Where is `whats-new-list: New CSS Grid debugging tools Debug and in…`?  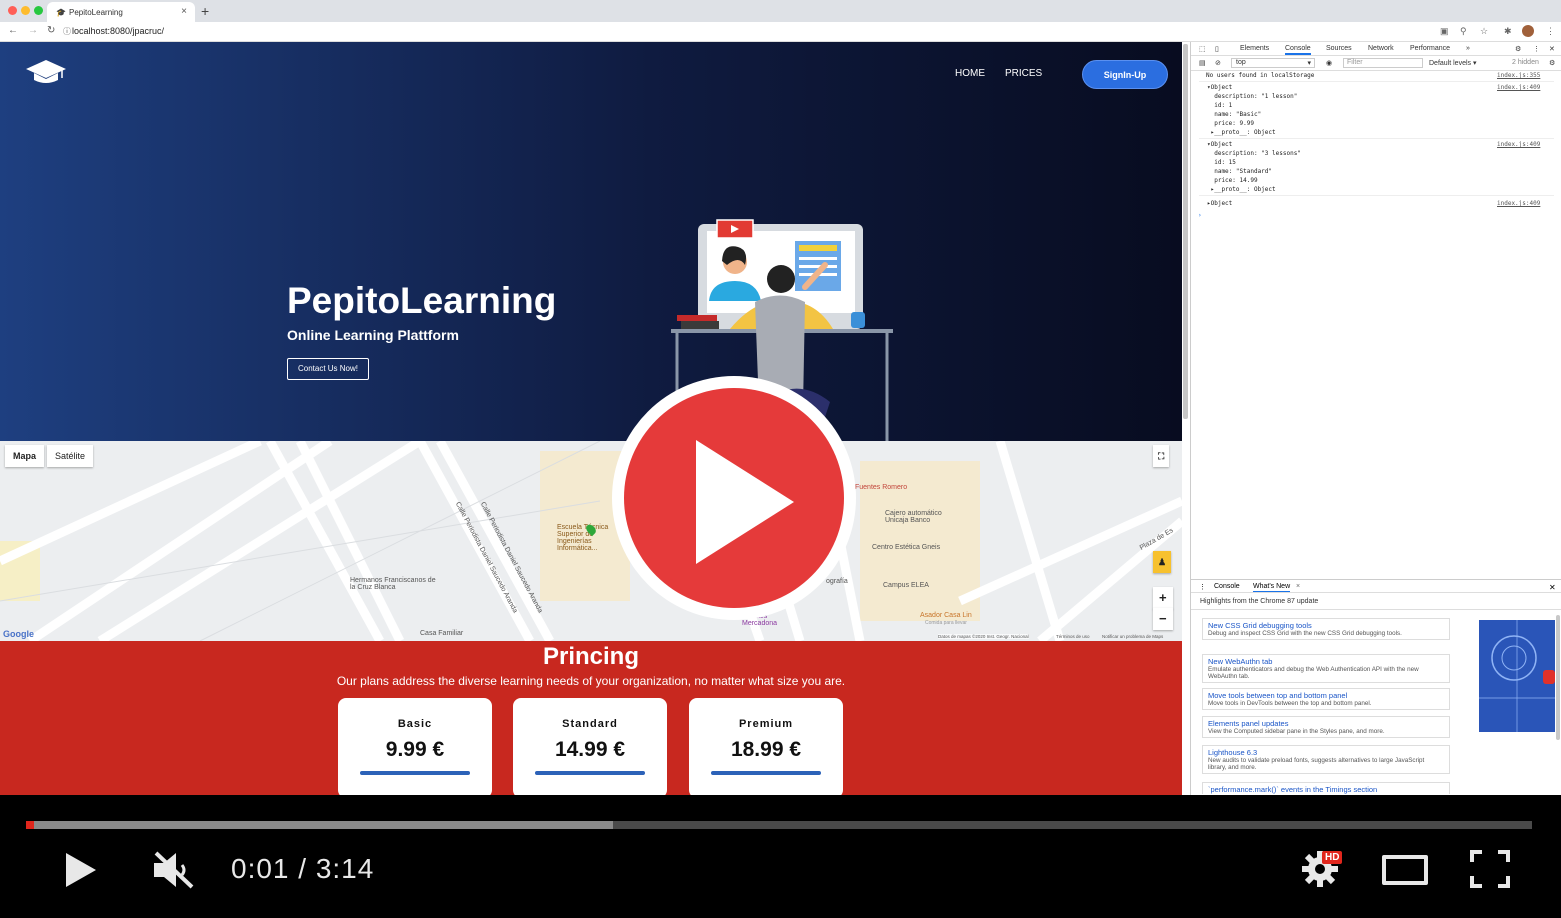 whats-new-list: New CSS Grid debugging tools Debug and in… is located at coordinates (1323, 706).